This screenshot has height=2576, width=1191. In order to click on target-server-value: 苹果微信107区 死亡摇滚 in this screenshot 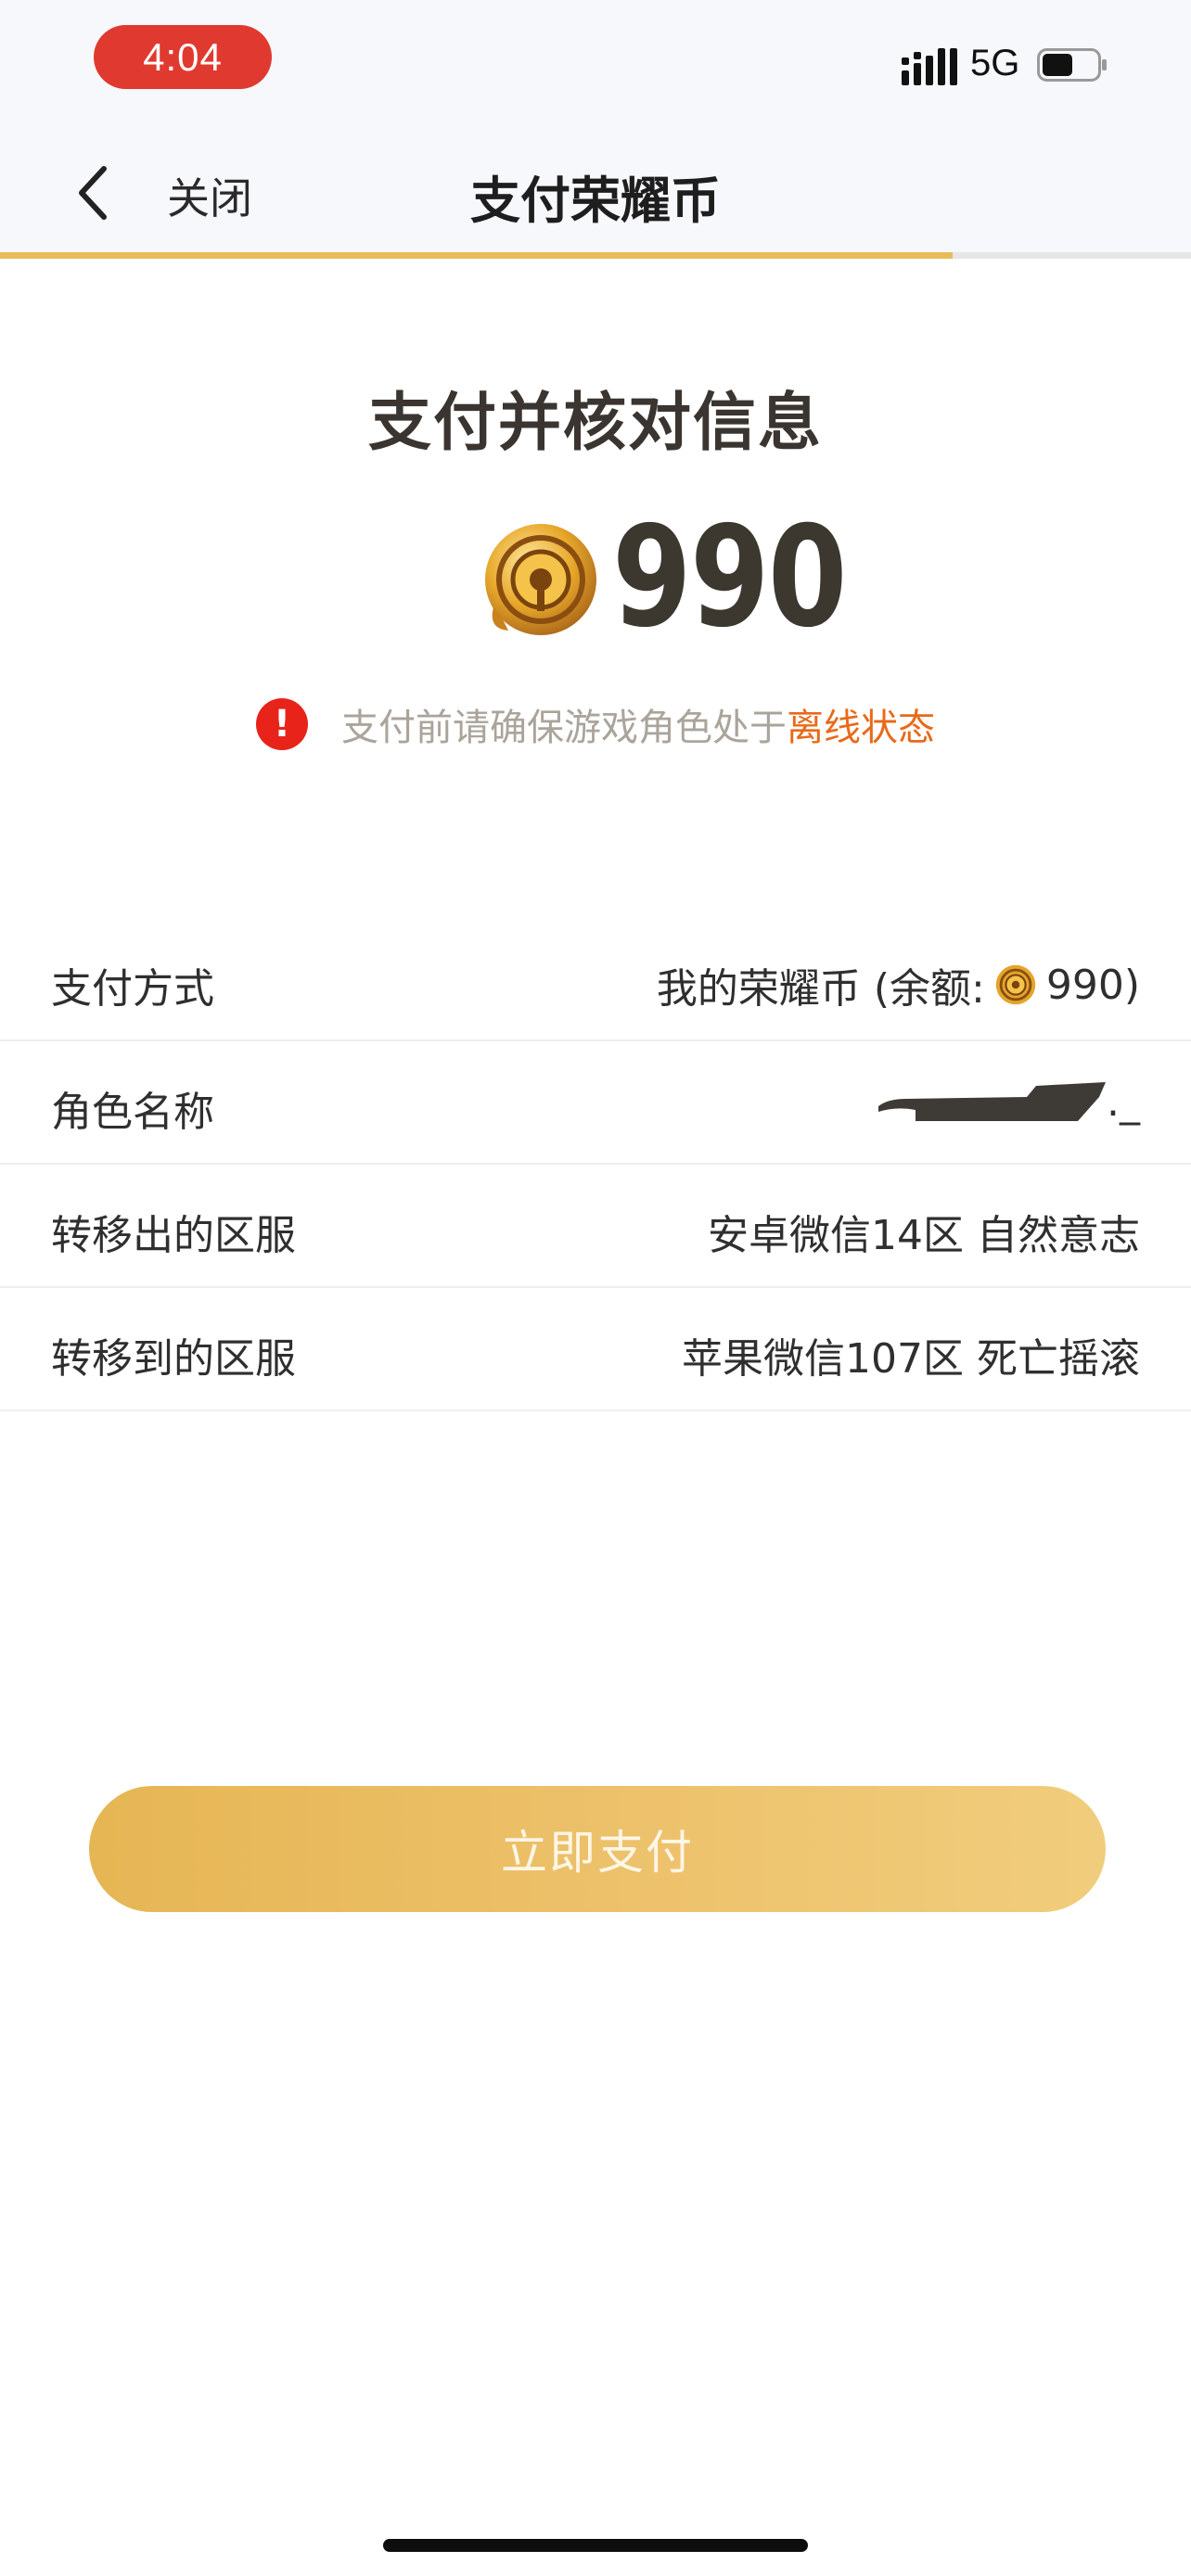, I will do `click(911, 1359)`.